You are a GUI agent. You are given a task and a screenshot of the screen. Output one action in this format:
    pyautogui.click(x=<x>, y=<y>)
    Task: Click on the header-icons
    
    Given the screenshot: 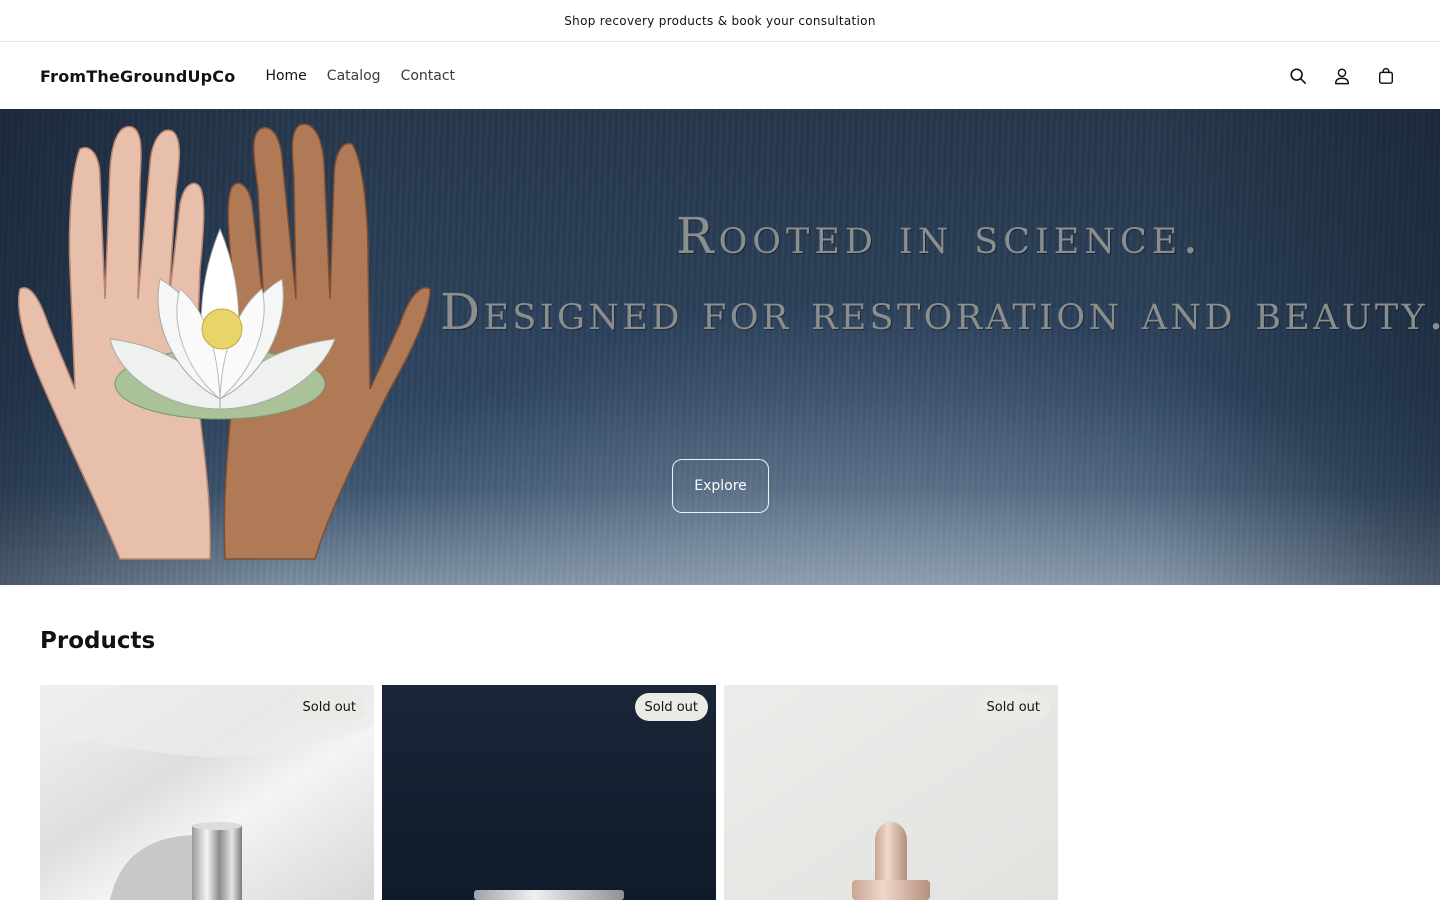 What is the action you would take?
    pyautogui.click(x=1342, y=76)
    